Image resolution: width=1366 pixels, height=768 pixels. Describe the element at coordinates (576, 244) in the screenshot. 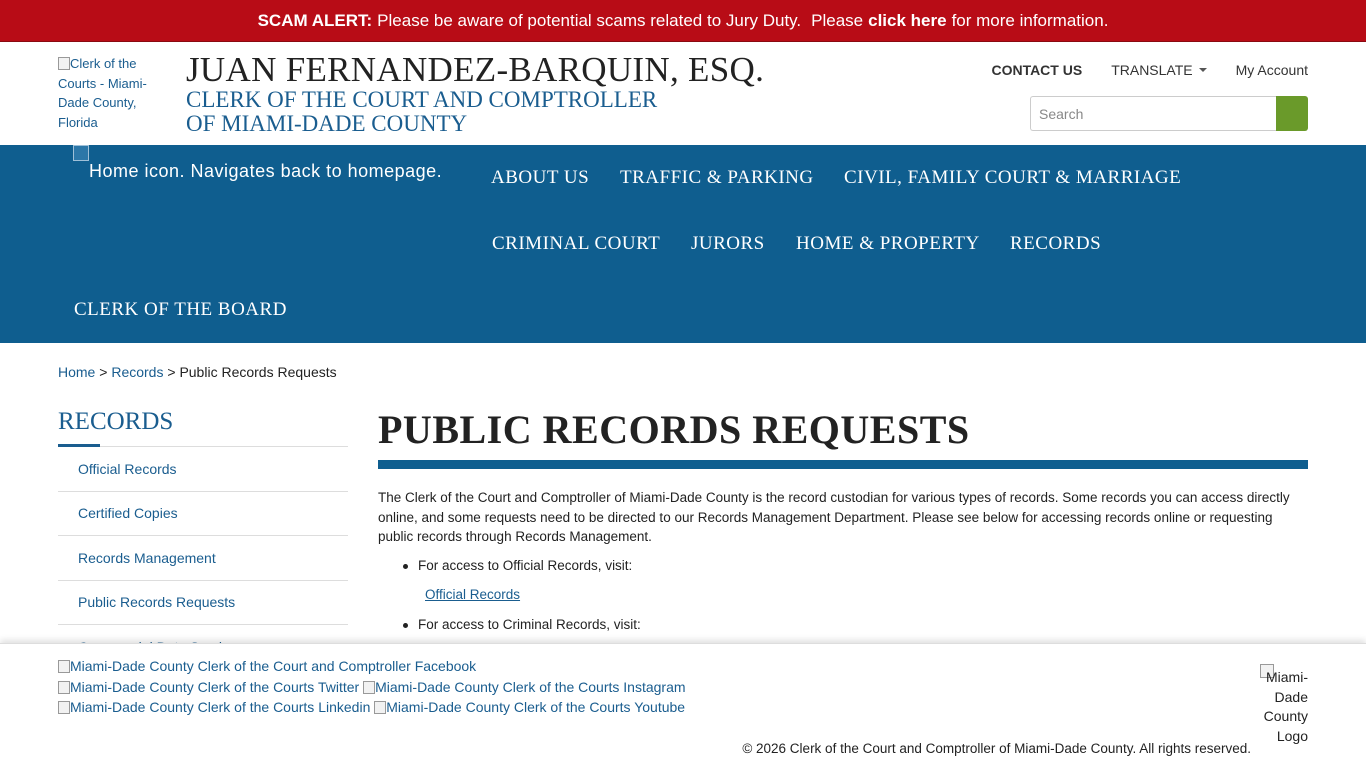

I see `nav-criminal-court: CRIMINAL COURT` at that location.